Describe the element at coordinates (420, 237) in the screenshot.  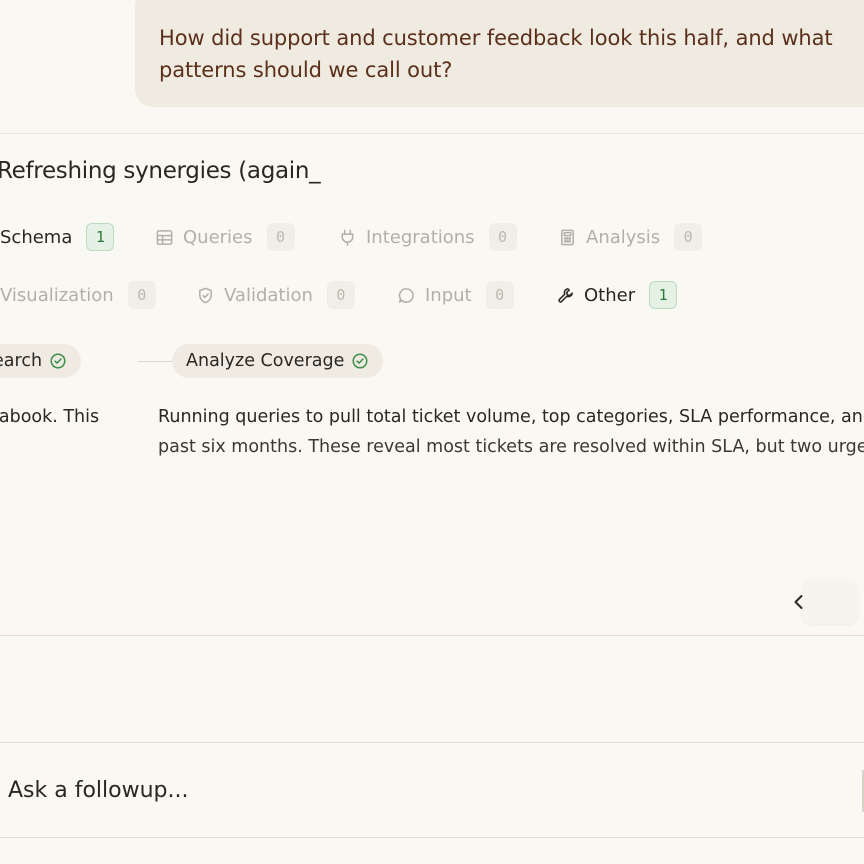
I see `category-label: Integrations` at that location.